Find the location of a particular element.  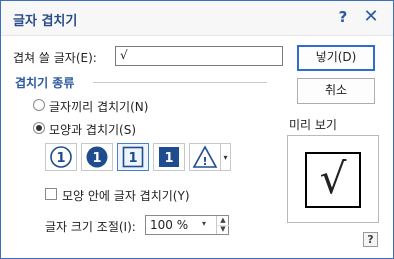

insert-button: 넣기(D) is located at coordinates (336, 58).